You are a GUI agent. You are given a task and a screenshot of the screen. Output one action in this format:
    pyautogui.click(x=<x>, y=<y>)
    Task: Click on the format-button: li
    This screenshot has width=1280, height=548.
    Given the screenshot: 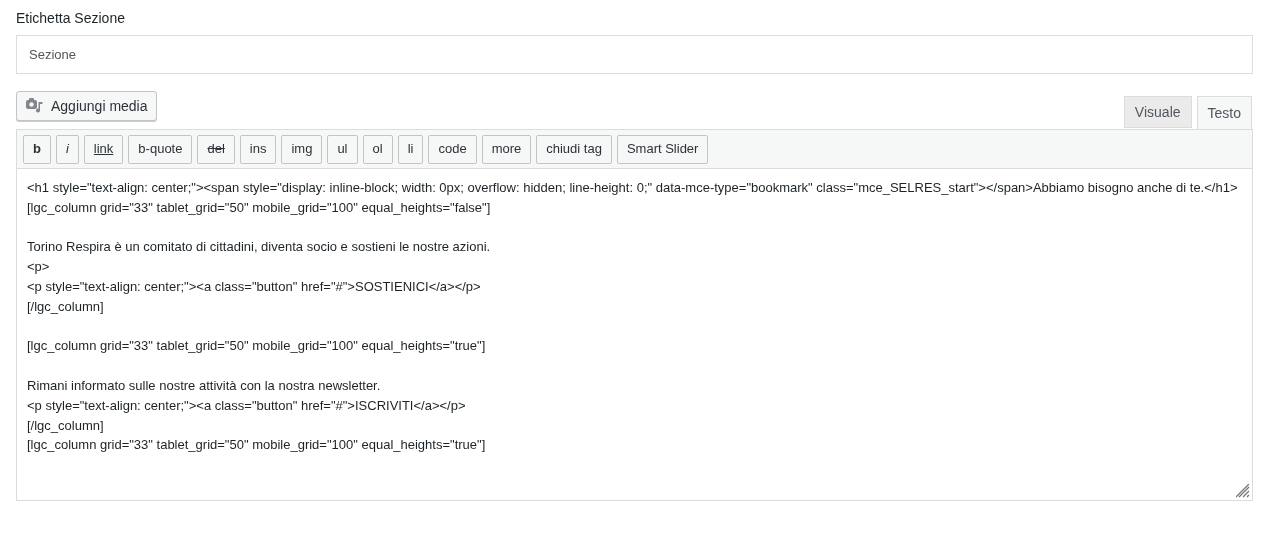 What is the action you would take?
    pyautogui.click(x=410, y=149)
    